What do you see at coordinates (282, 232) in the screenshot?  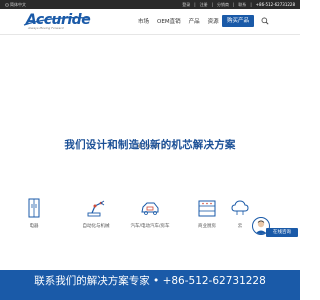 I see `online-consult-button: 在线咨询` at bounding box center [282, 232].